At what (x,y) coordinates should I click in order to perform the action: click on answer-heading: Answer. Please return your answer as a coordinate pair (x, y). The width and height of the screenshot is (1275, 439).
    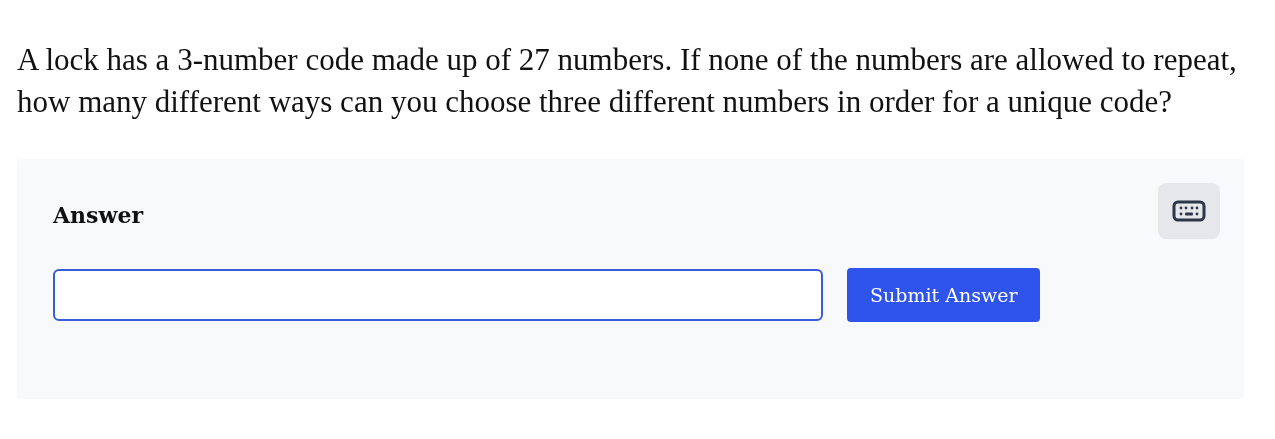
    Looking at the image, I should click on (98, 215).